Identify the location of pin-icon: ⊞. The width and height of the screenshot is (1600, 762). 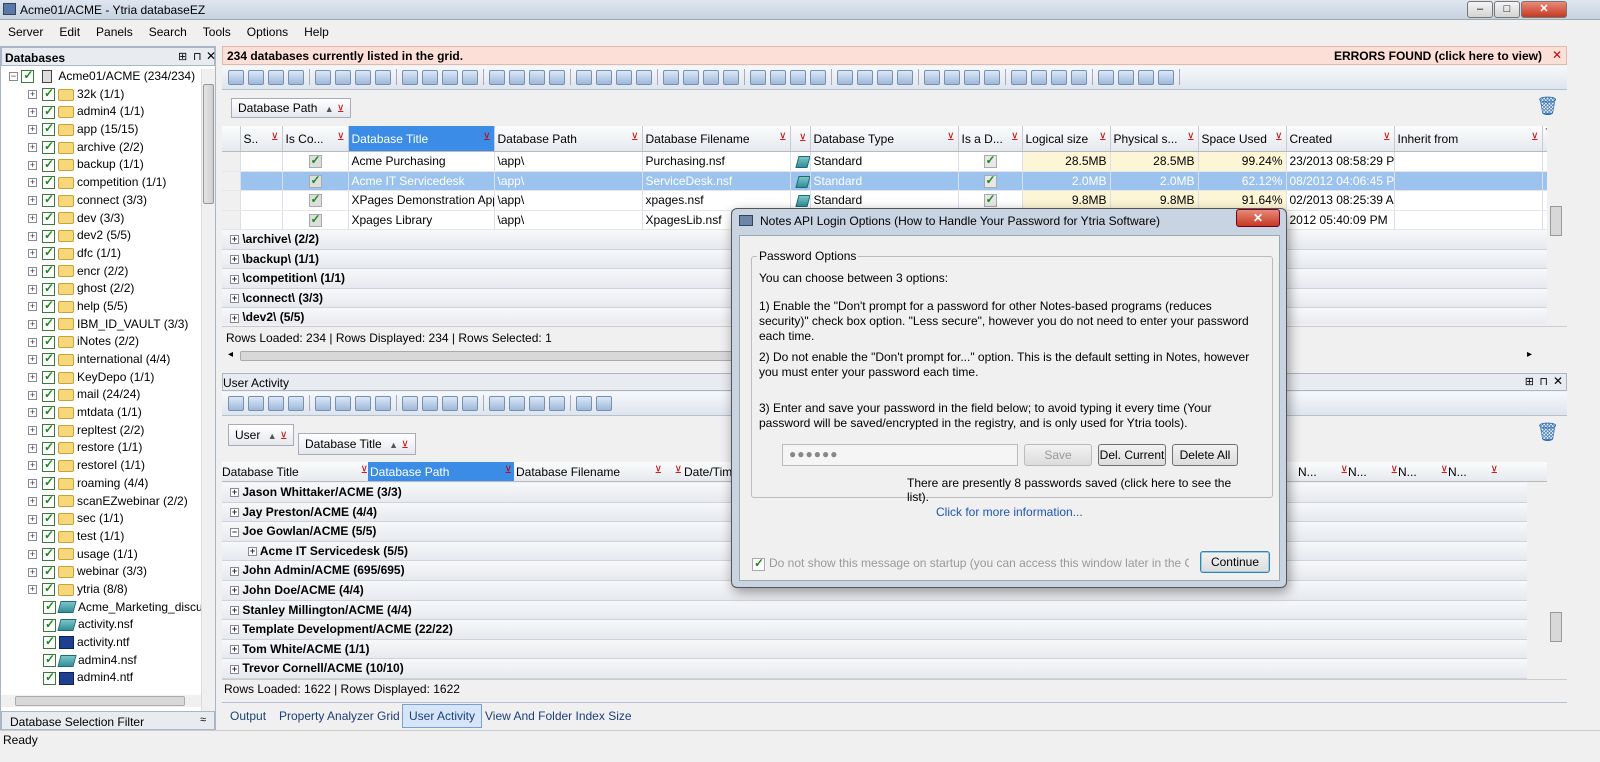
(1529, 381).